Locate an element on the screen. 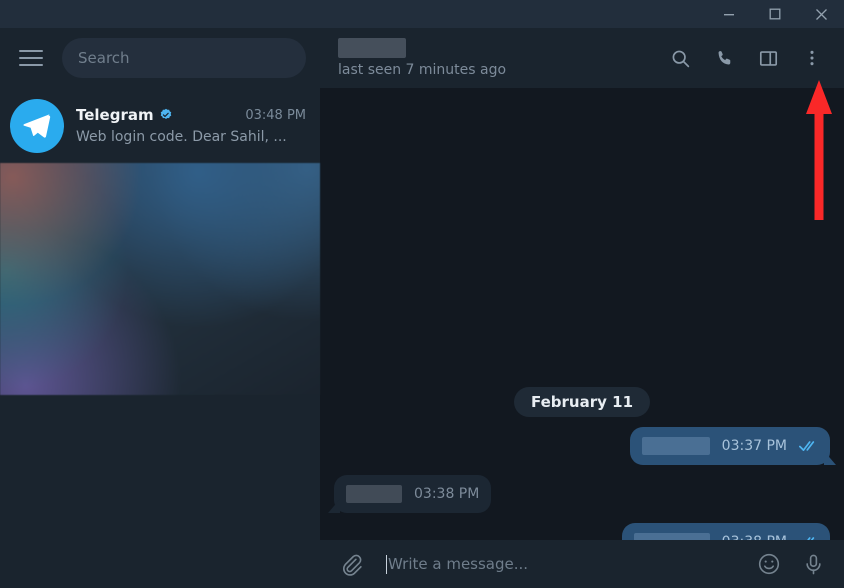  message-time: 03:37 PM is located at coordinates (754, 446).